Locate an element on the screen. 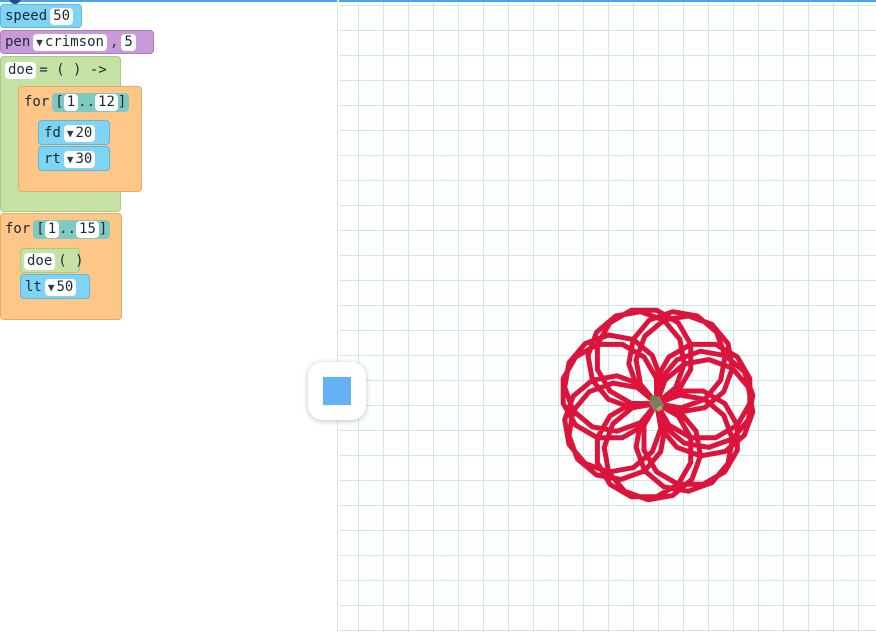 This screenshot has width=876, height=632. left-turn-block: lt ▼ 50 is located at coordinates (55, 286).